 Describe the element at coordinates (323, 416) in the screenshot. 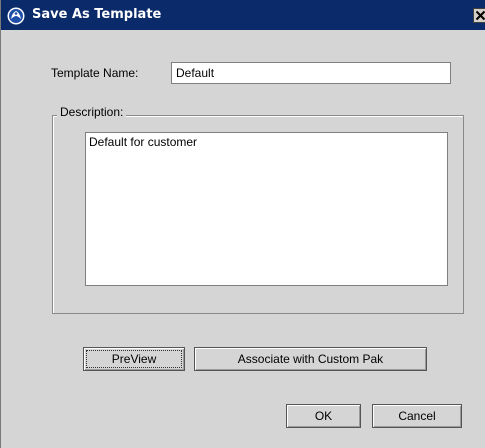

I see `ok-button: OK` at that location.